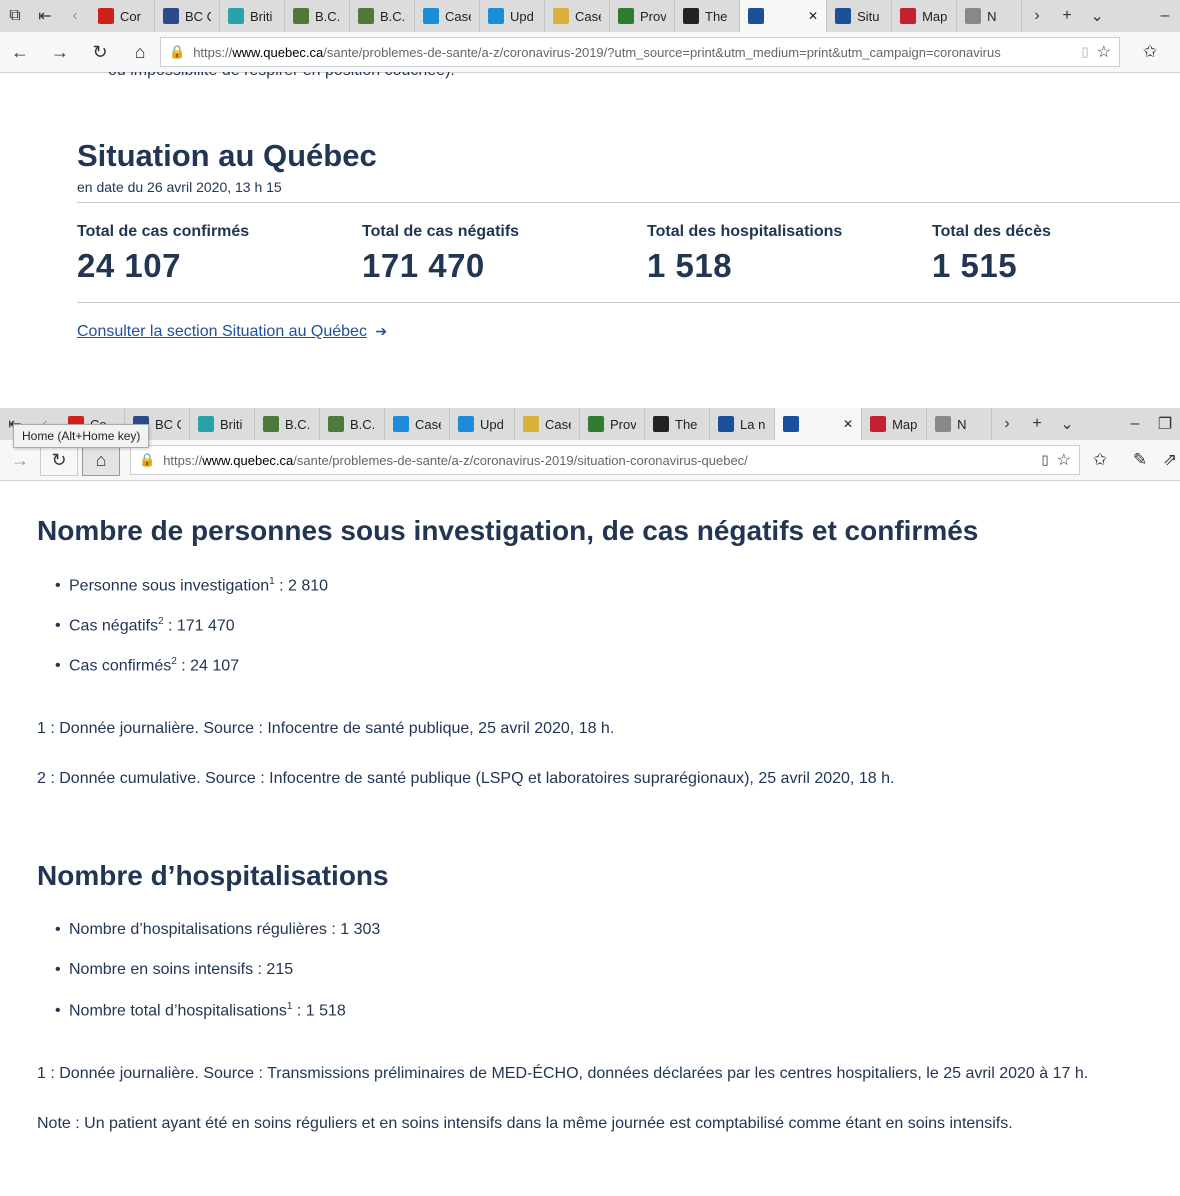  What do you see at coordinates (1170, 460) in the screenshot?
I see `share-icon: ⇗` at bounding box center [1170, 460].